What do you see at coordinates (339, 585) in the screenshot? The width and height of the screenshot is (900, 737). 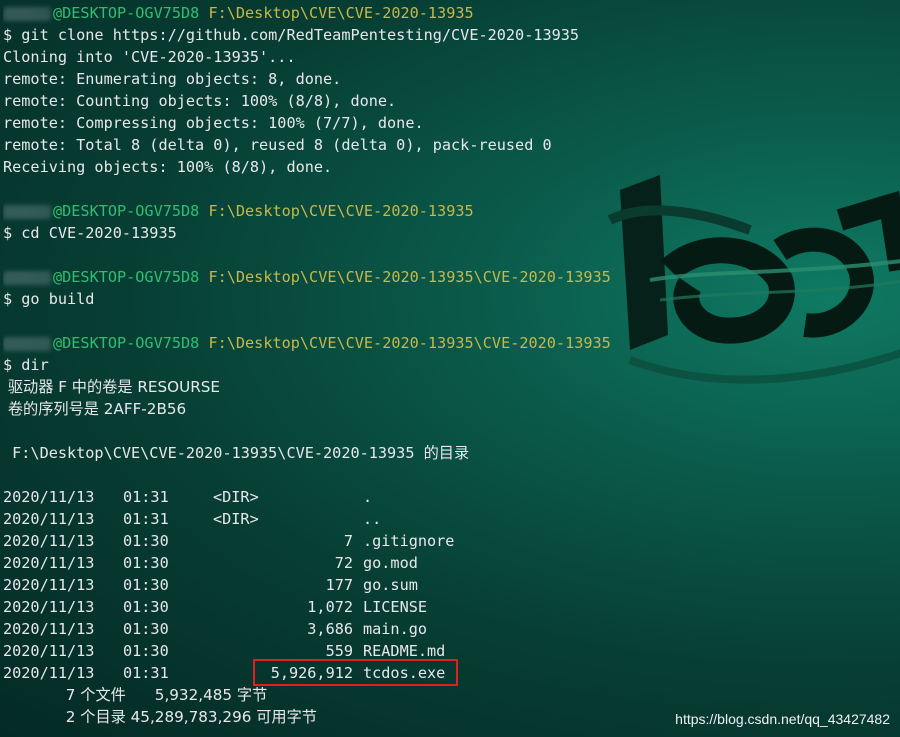 I see `row-size: 177` at bounding box center [339, 585].